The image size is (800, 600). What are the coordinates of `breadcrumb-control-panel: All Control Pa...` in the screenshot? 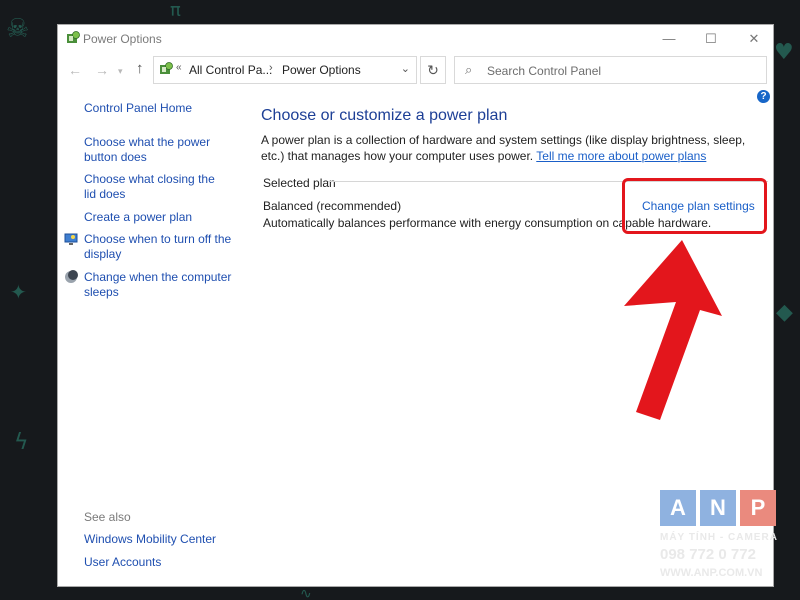 It's located at (230, 70).